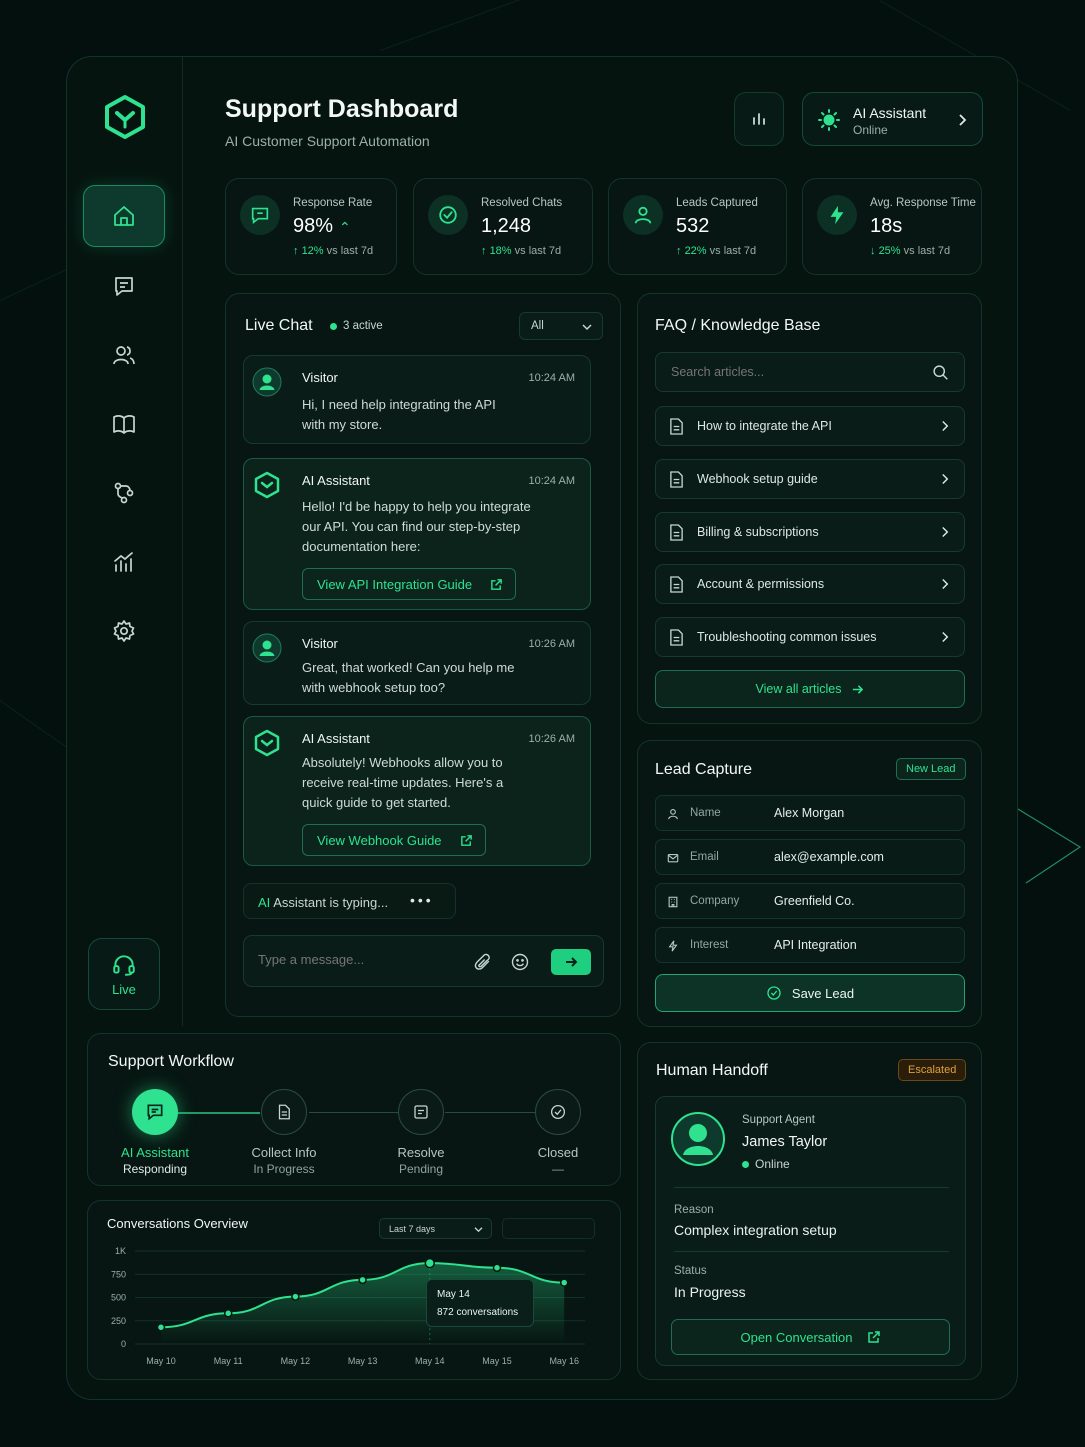  What do you see at coordinates (561, 326) in the screenshot?
I see `chat-filter-select: All` at bounding box center [561, 326].